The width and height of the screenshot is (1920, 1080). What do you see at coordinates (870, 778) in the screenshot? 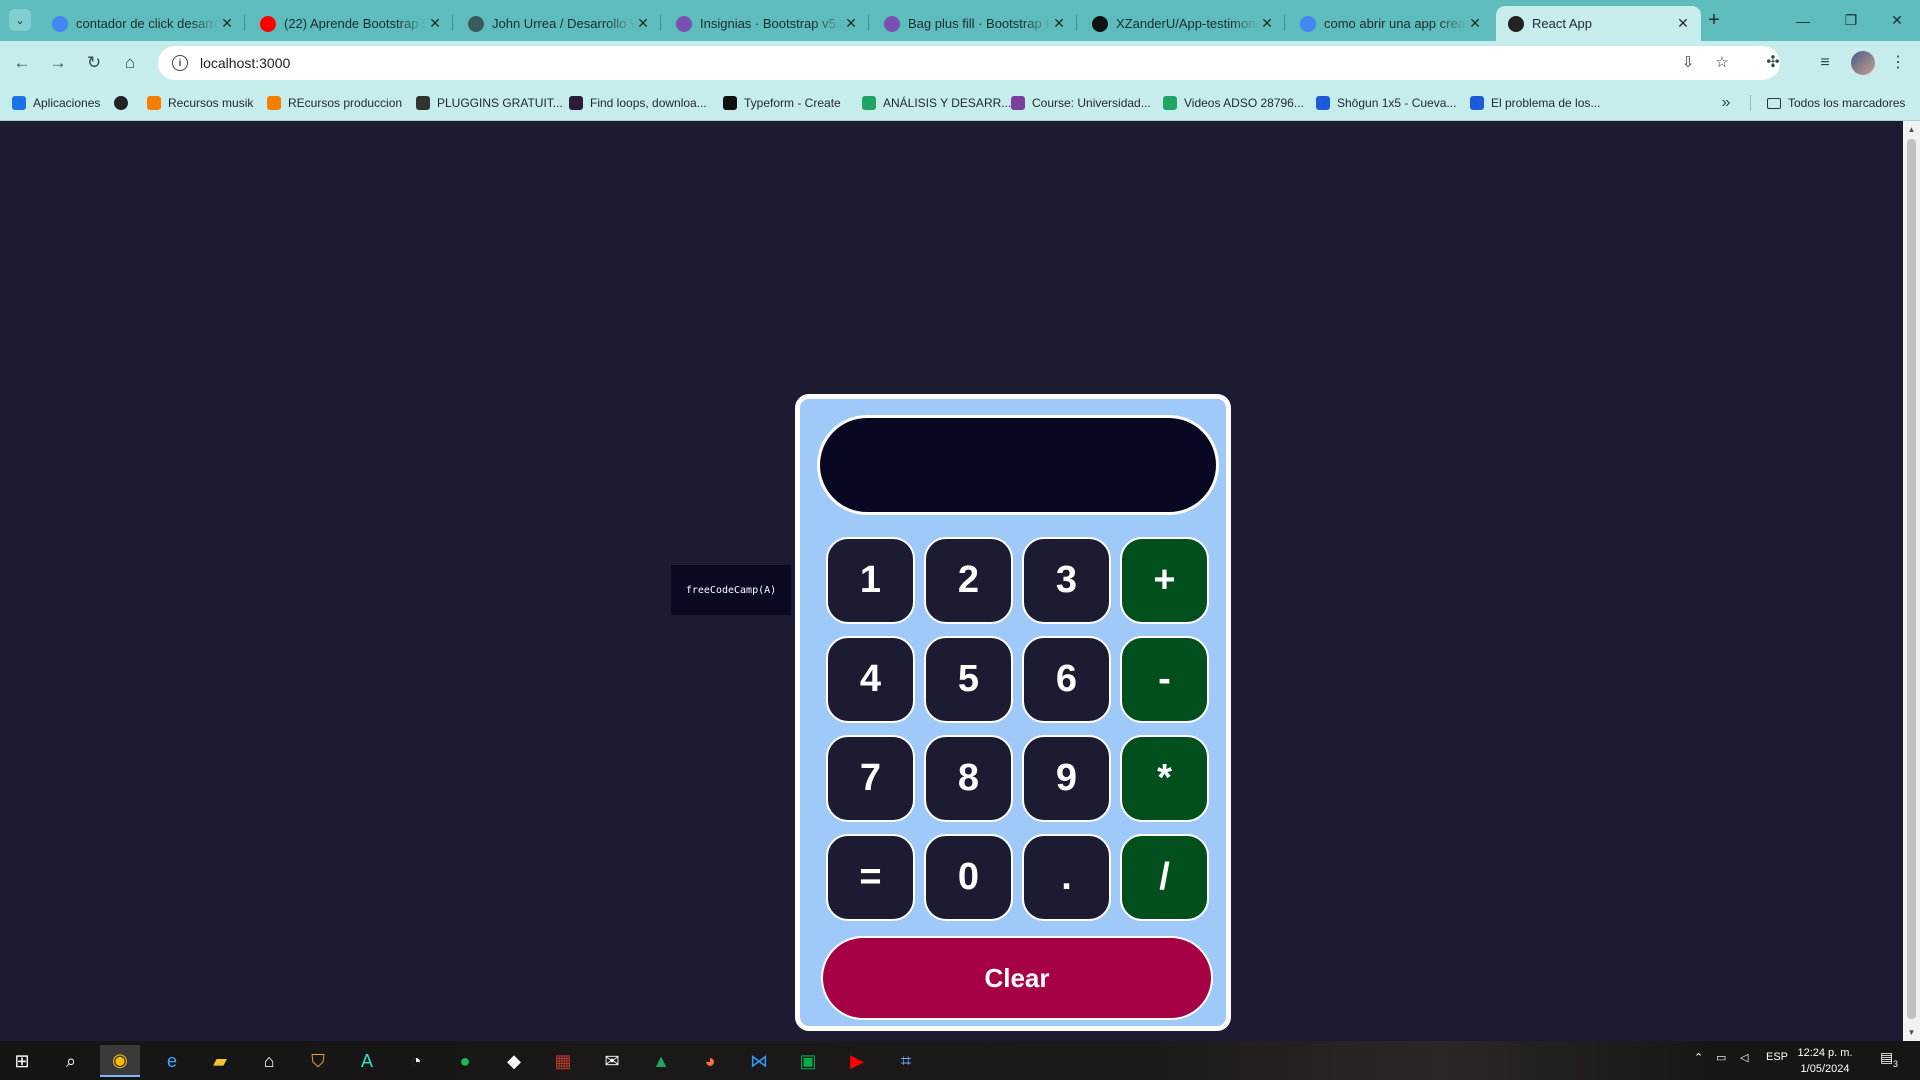
I see `key-7-button: 7` at bounding box center [870, 778].